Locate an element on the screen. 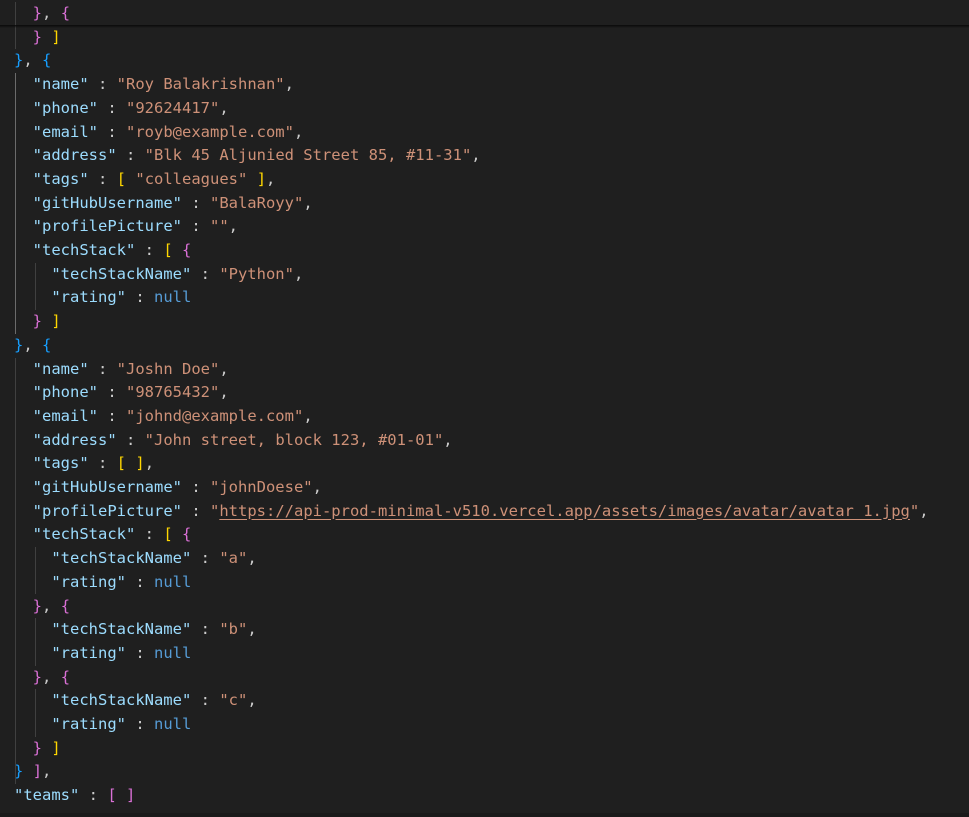 Image resolution: width=969 pixels, height=817 pixels. code-line: "teams" : [ ] is located at coordinates (74, 796).